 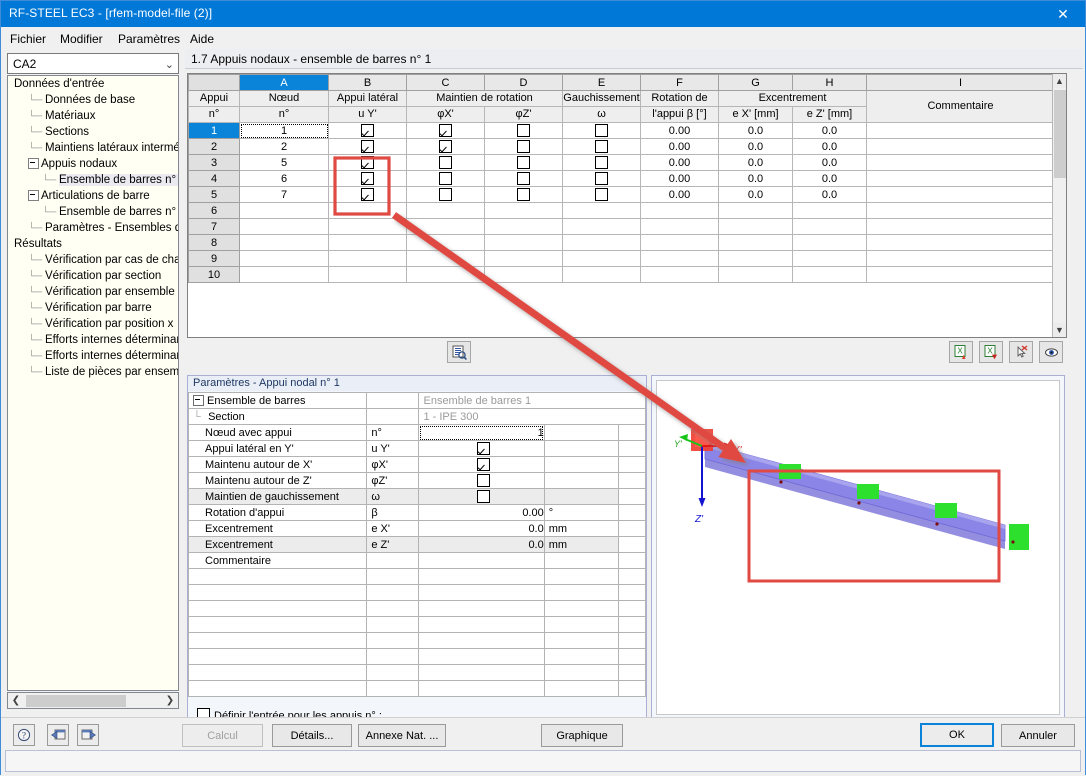 I want to click on close-icon: ✕, so click(x=1063, y=14).